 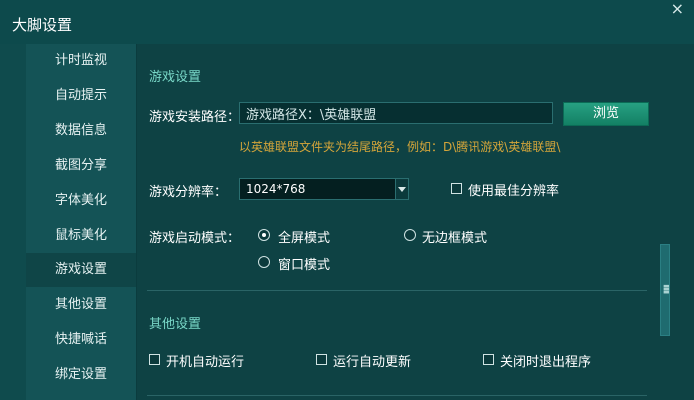 I want to click on sidebar-item-other-settings: 其他设置, so click(x=81, y=305).